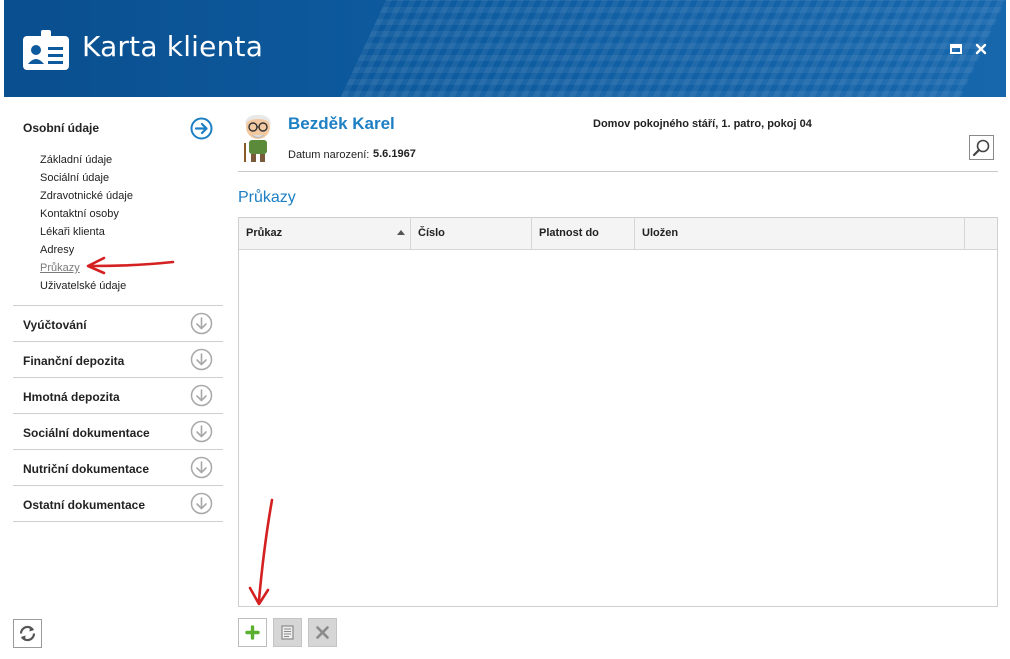 Image resolution: width=1010 pixels, height=659 pixels. Describe the element at coordinates (401, 232) in the screenshot. I see `sort-ascending-icon` at that location.